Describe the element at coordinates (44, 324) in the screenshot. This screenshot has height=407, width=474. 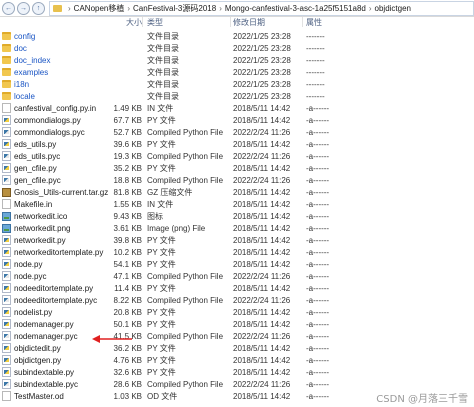
I see `file-name: nodemanager.py` at that location.